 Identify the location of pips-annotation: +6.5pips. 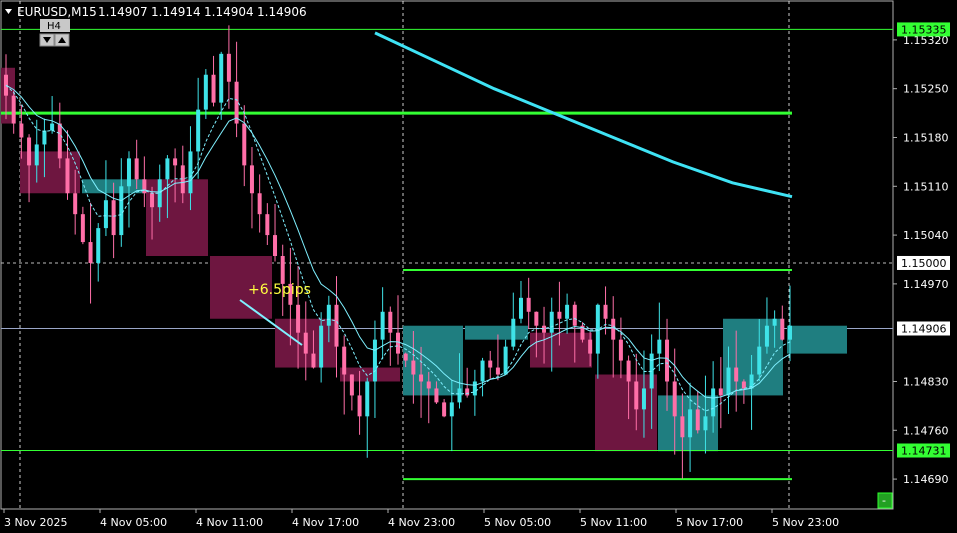
(279, 290).